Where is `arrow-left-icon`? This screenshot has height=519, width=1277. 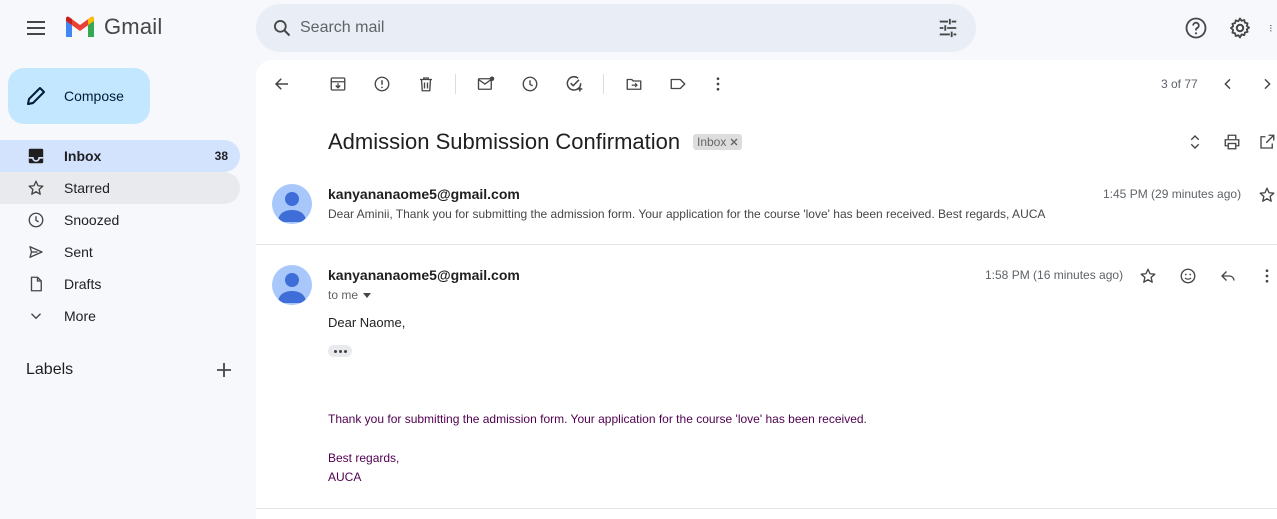 arrow-left-icon is located at coordinates (281, 84).